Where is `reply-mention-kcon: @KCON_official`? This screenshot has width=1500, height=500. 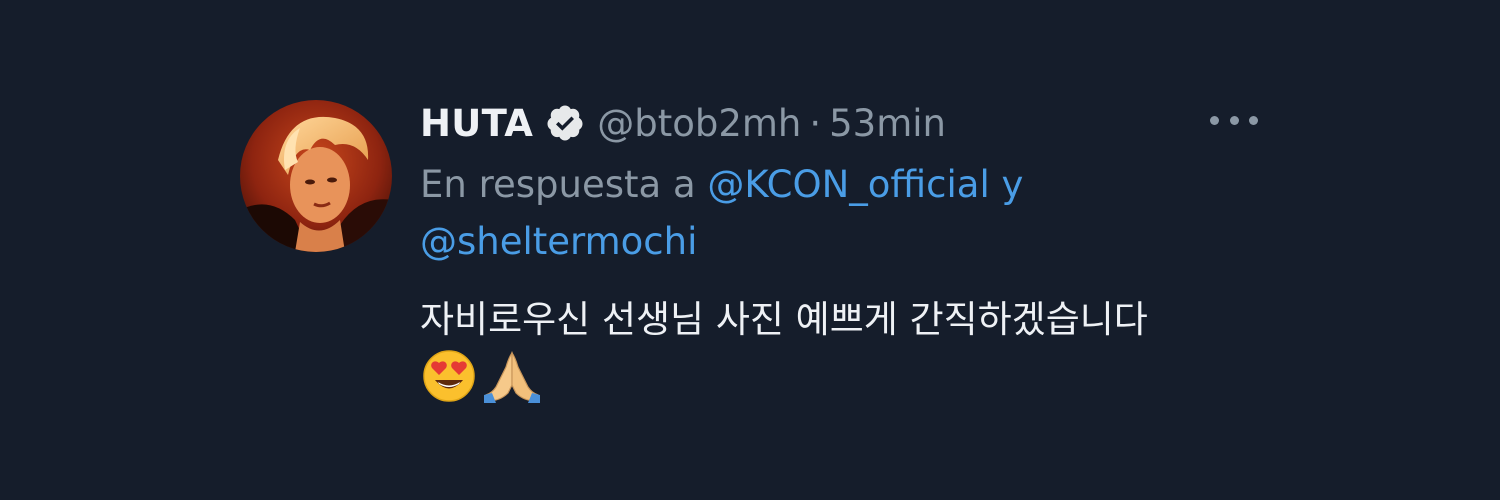
reply-mention-kcon: @KCON_official is located at coordinates (848, 184).